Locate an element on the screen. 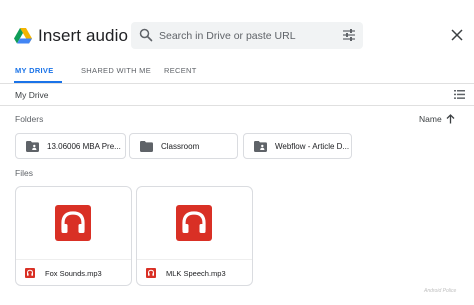  folder-icon is located at coordinates (146, 146).